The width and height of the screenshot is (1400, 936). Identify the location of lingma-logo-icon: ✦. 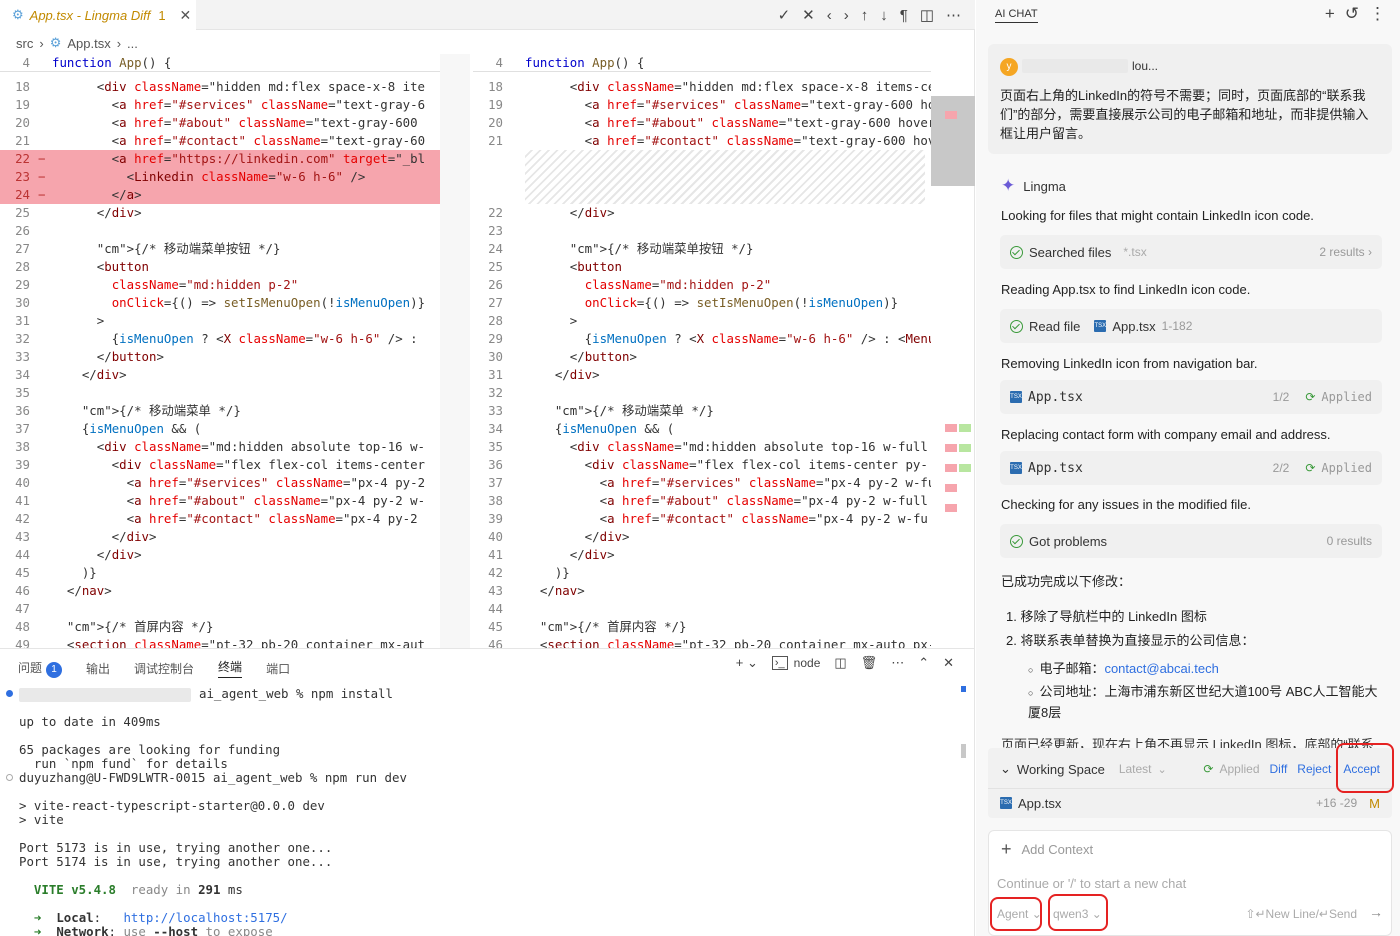
(1008, 185).